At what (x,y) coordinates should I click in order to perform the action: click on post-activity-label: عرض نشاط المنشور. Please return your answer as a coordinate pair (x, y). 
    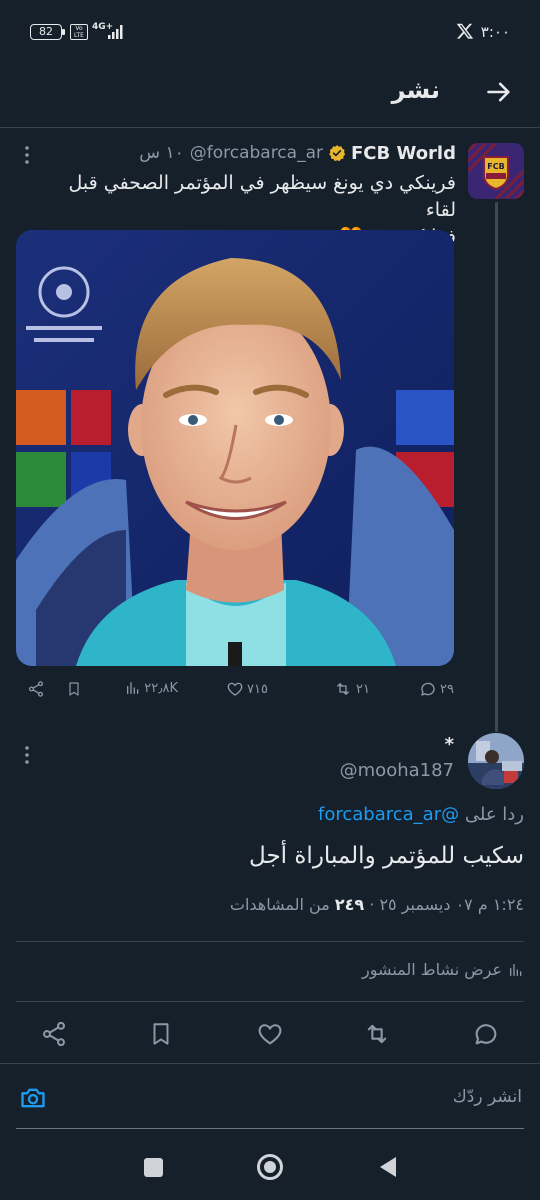
    Looking at the image, I should click on (432, 969).